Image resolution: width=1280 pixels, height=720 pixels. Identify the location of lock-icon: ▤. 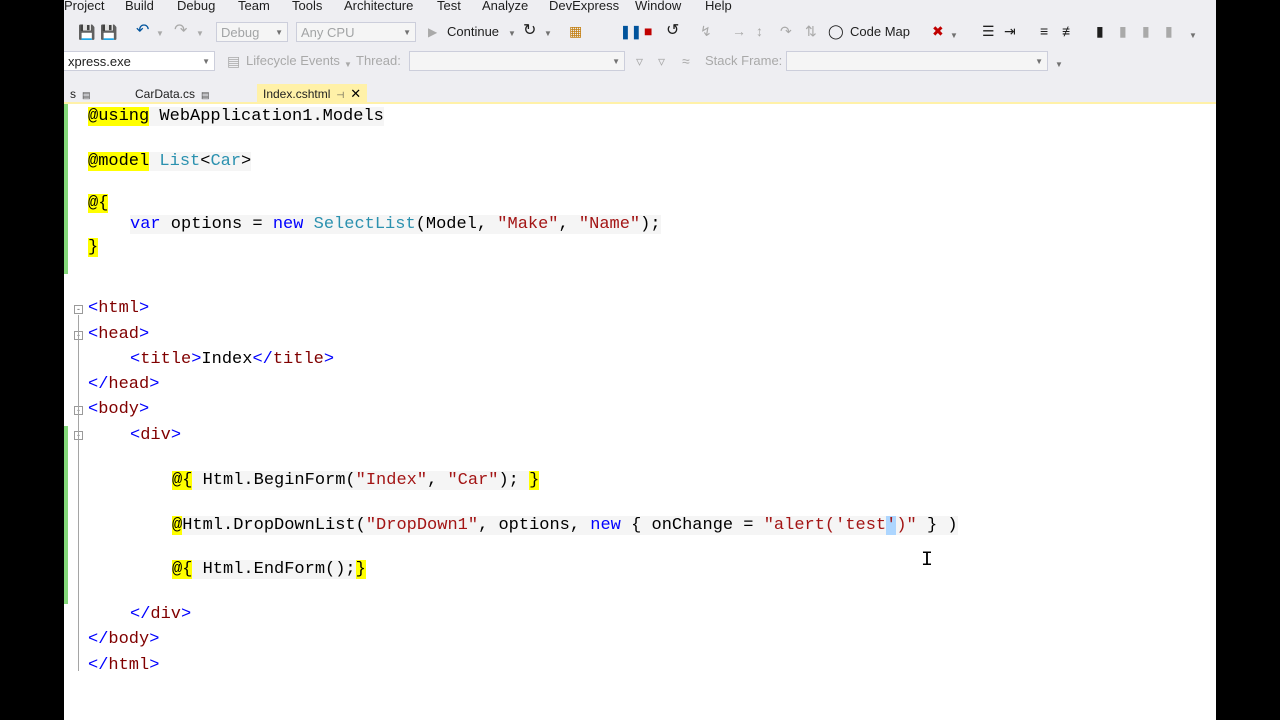
(86, 95).